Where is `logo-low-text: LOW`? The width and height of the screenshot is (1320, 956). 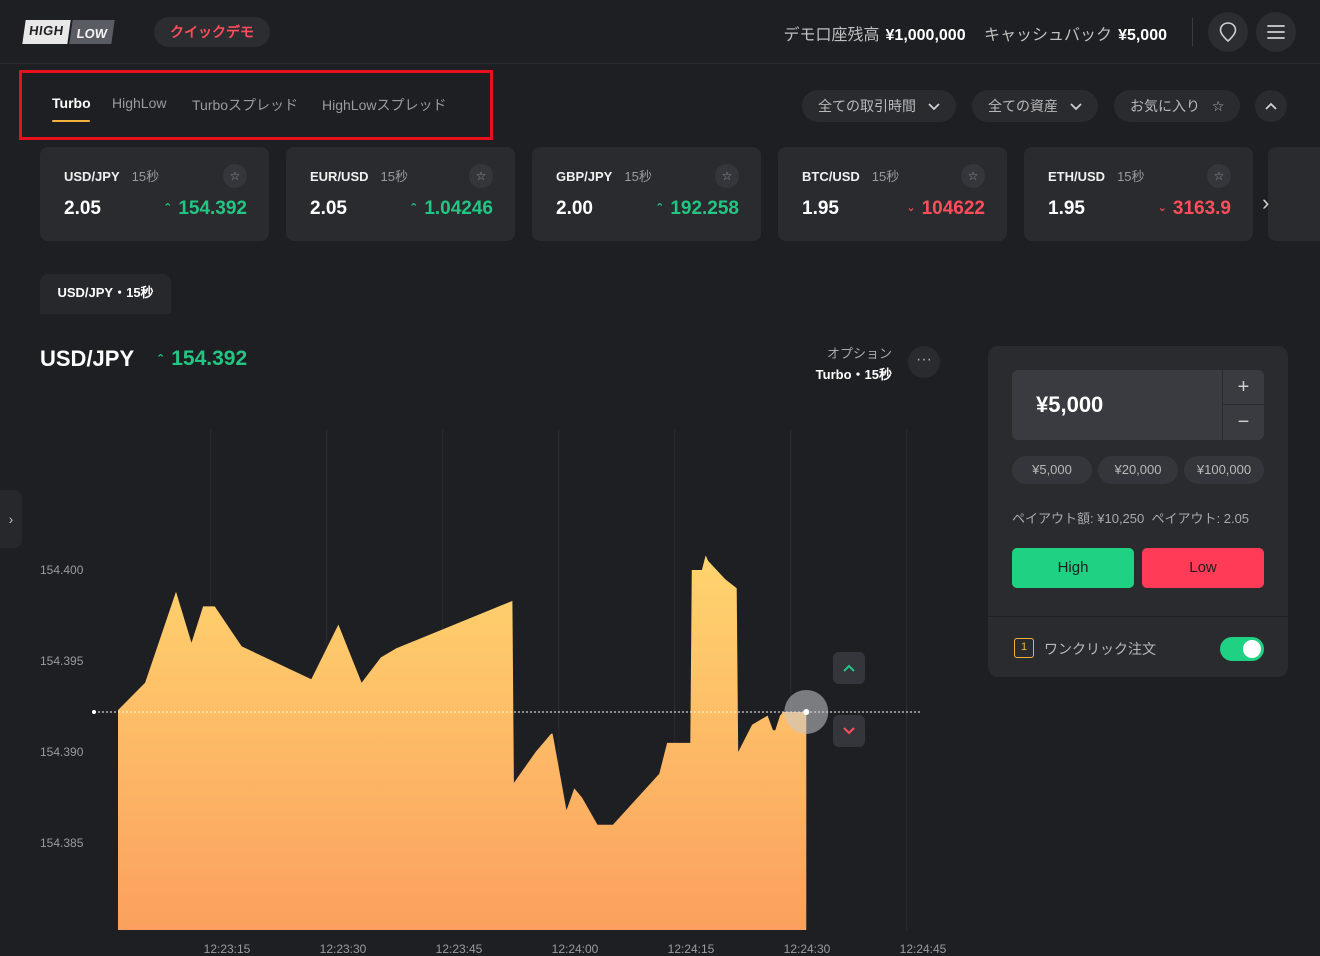 logo-low-text: LOW is located at coordinates (91, 32).